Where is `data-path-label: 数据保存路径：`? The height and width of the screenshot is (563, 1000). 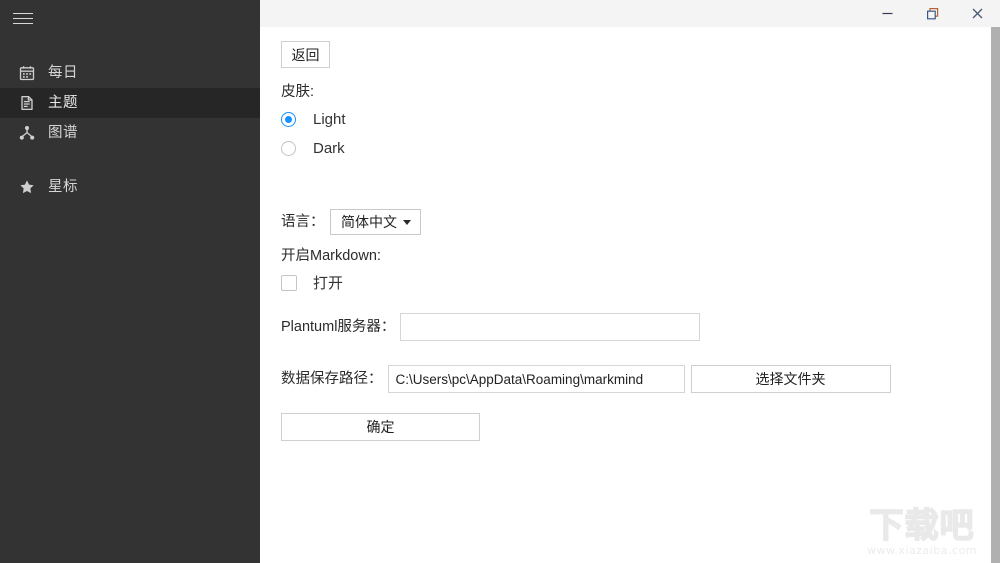
data-path-label: 数据保存路径： is located at coordinates (332, 378).